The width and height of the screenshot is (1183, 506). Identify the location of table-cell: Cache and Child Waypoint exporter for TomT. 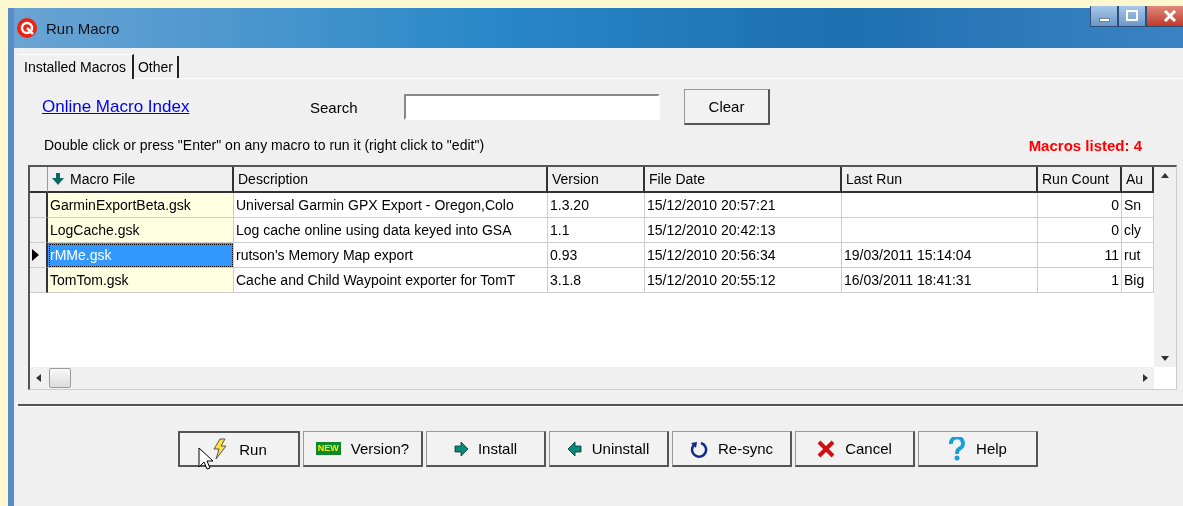
(391, 280).